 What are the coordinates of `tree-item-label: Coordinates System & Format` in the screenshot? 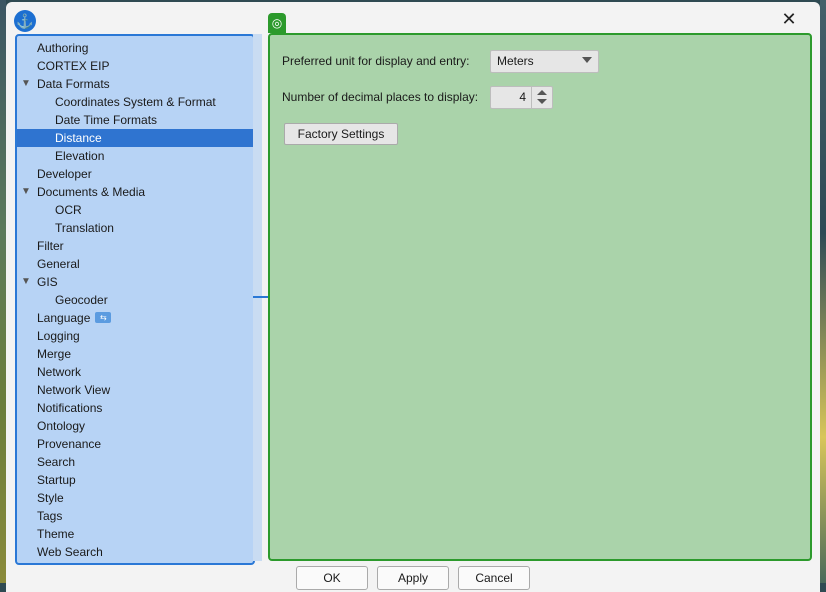 It's located at (135, 102).